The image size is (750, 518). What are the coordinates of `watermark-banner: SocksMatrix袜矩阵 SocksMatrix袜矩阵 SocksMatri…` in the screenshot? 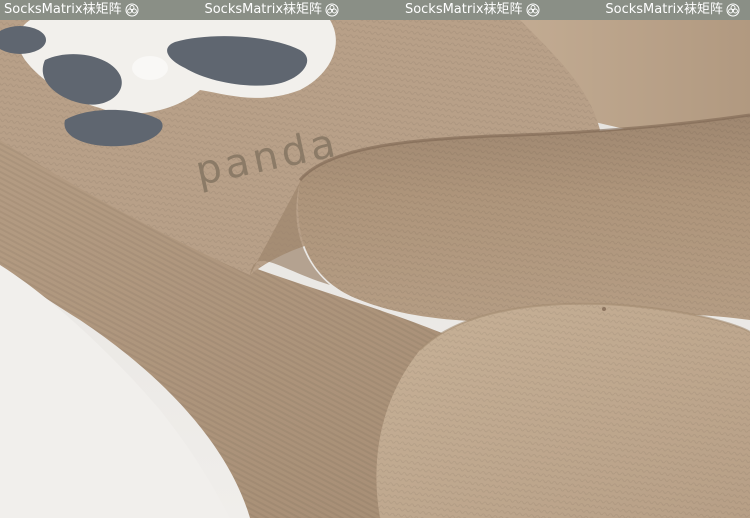 It's located at (375, 10).